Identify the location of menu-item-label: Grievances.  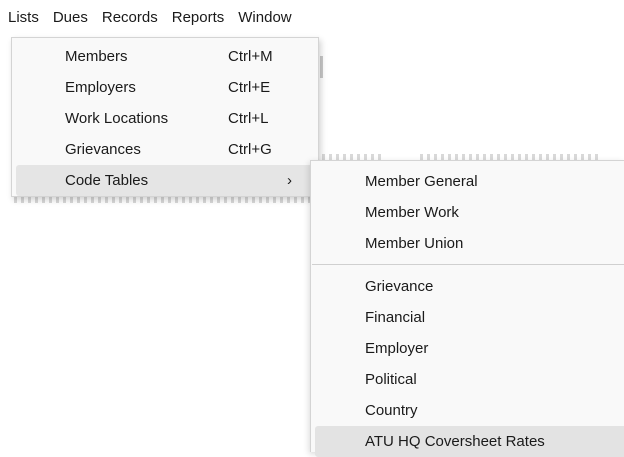
(103, 149).